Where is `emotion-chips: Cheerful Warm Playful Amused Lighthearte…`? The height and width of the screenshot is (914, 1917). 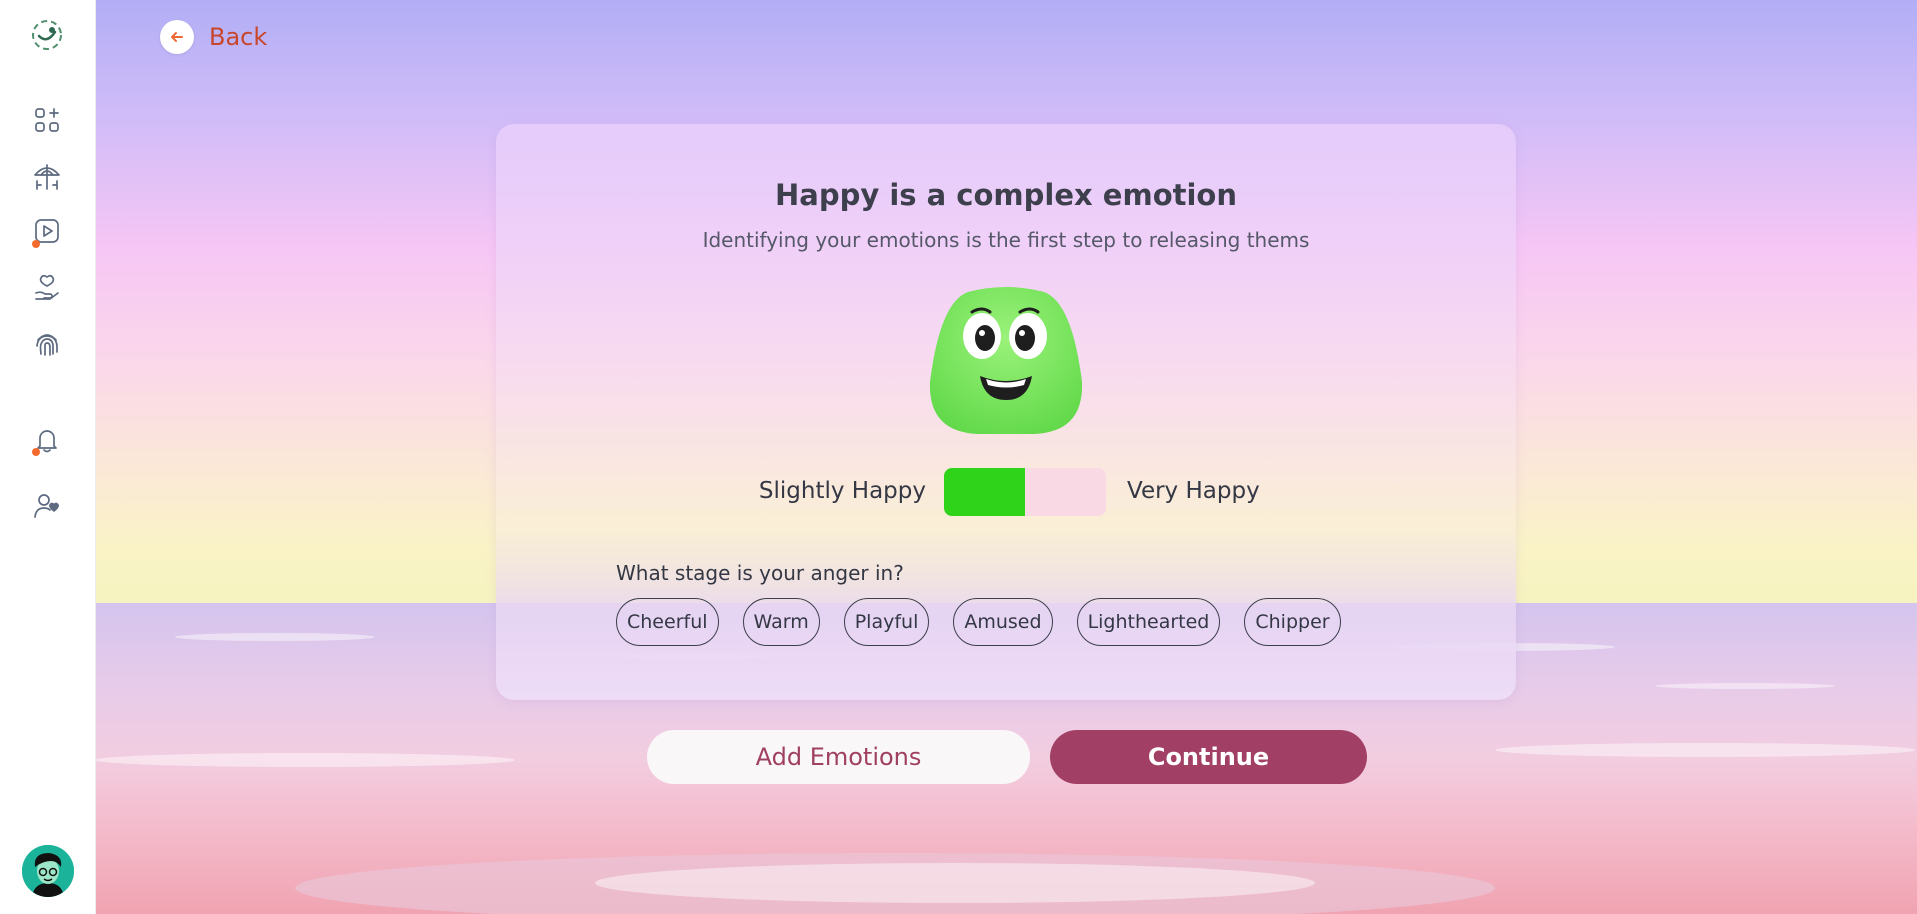 emotion-chips: Cheerful Warm Playful Amused Lighthearte… is located at coordinates (978, 622).